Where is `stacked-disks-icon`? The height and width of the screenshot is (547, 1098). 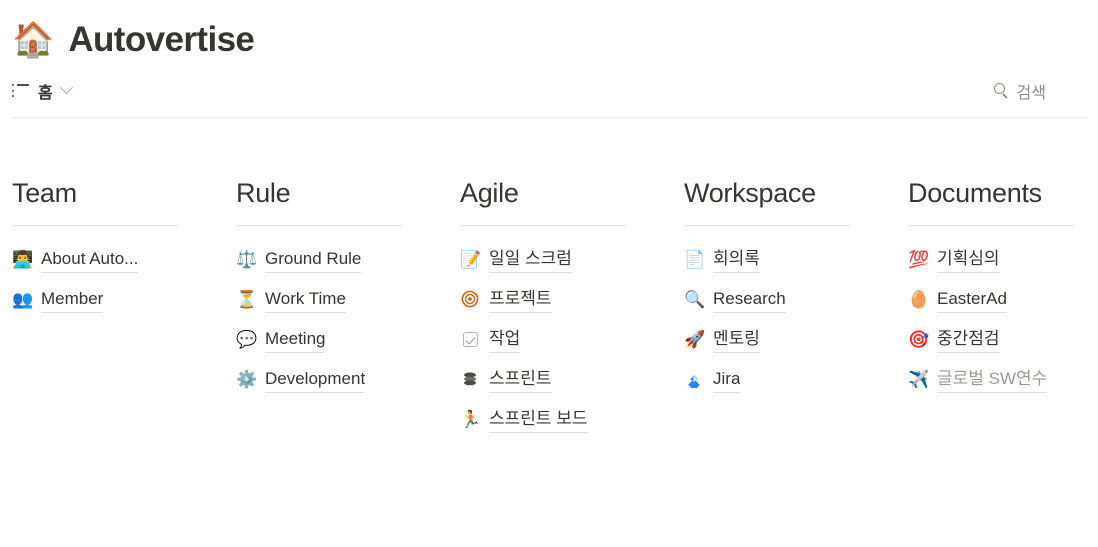
stacked-disks-icon is located at coordinates (470, 380).